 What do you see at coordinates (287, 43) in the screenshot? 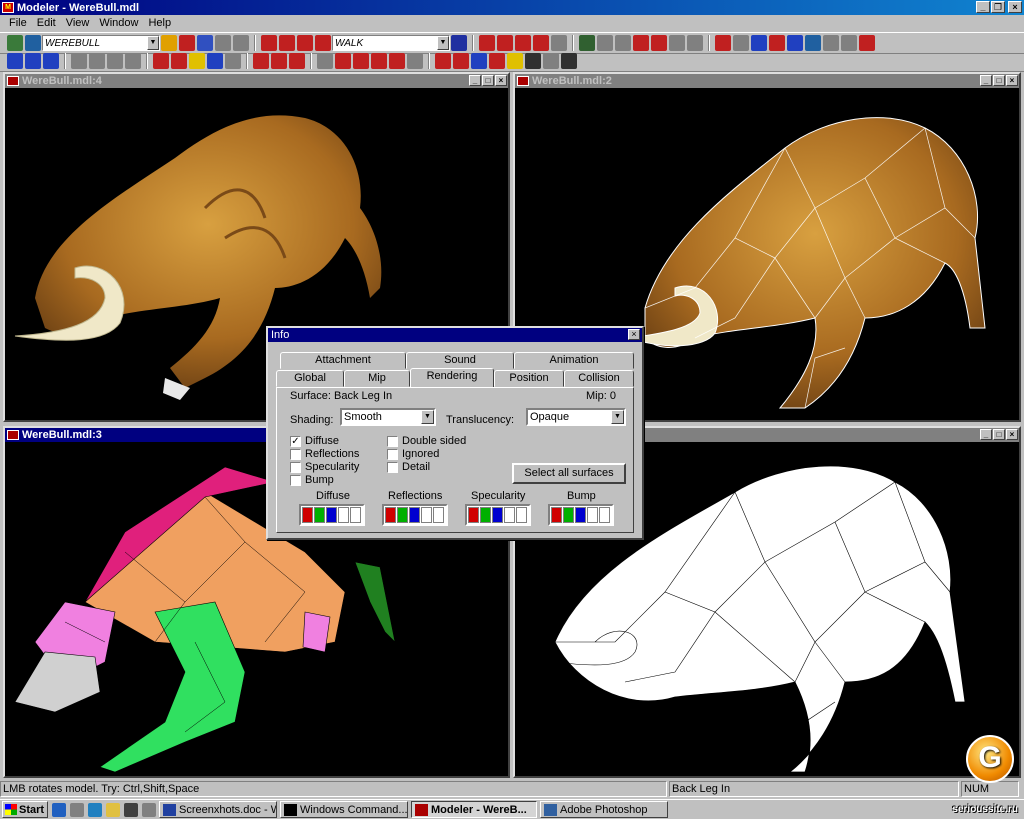
I see `play-icon` at bounding box center [287, 43].